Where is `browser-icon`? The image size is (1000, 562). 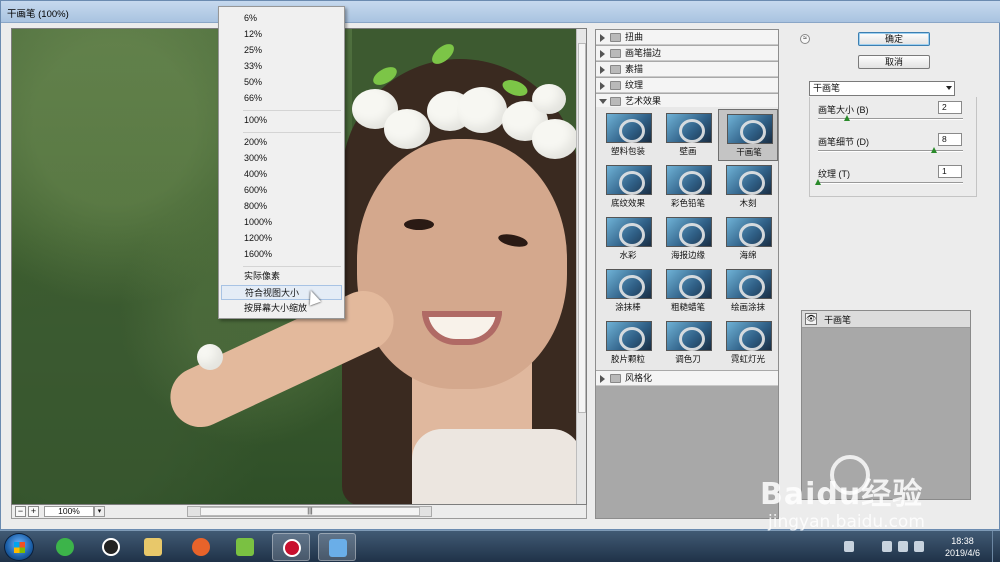 browser-icon is located at coordinates (65, 547).